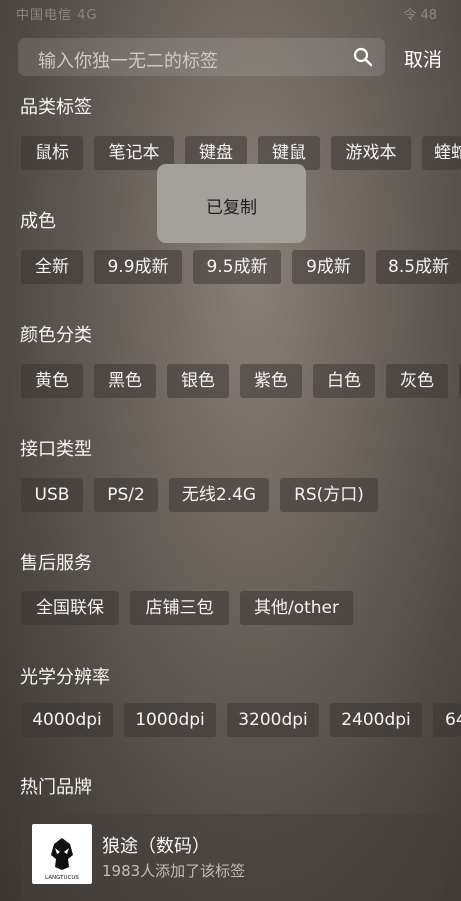 This screenshot has height=901, width=461. What do you see at coordinates (52, 267) in the screenshot?
I see `tag-chip: 全新` at bounding box center [52, 267].